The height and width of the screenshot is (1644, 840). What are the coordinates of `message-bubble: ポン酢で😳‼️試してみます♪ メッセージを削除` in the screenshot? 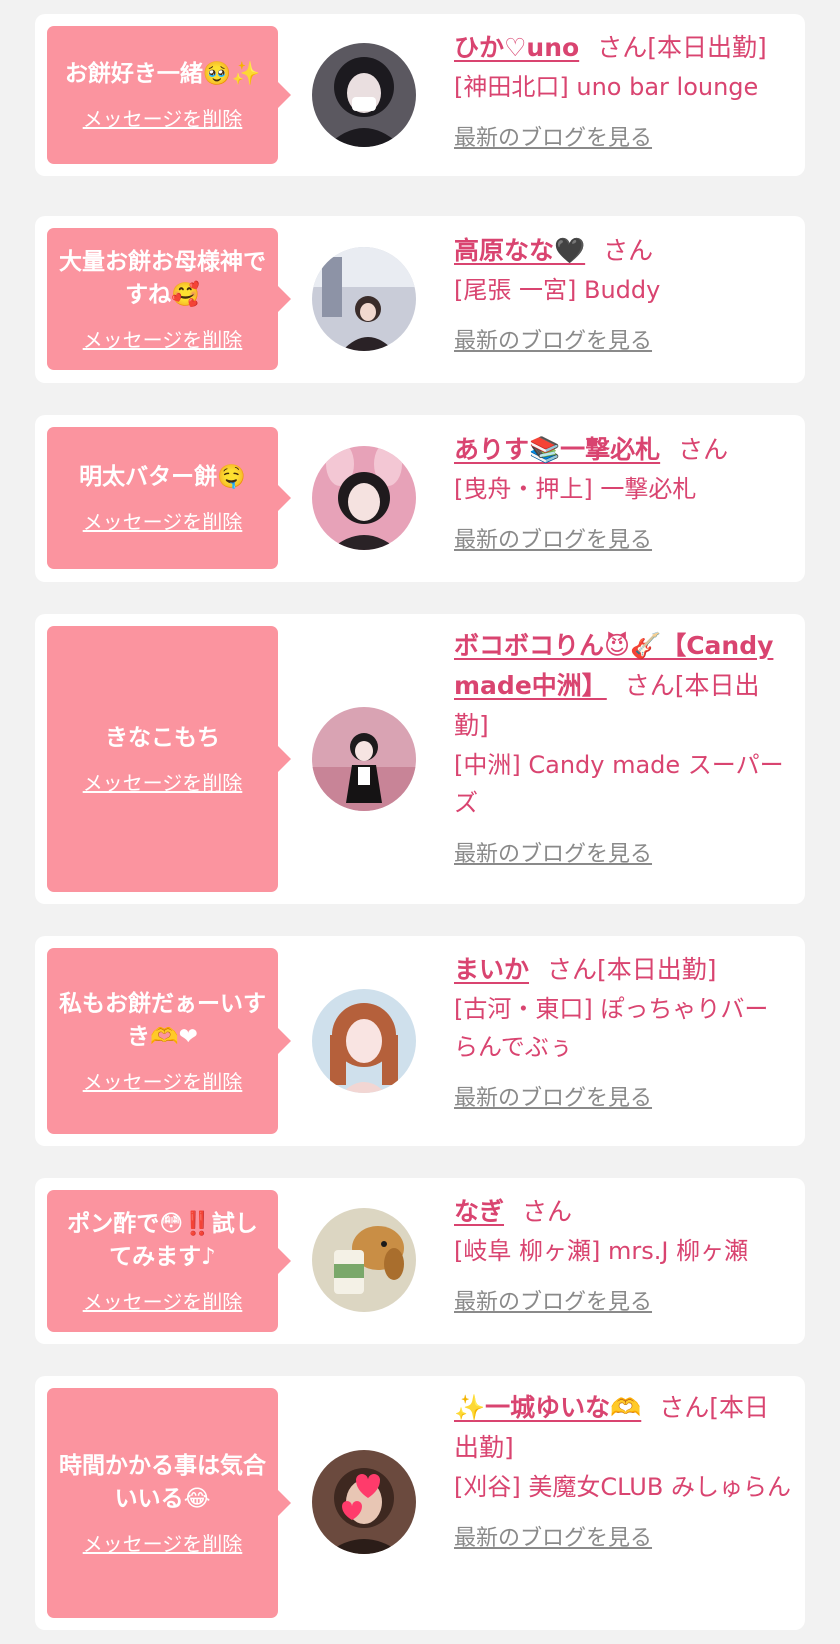 It's located at (169, 1261).